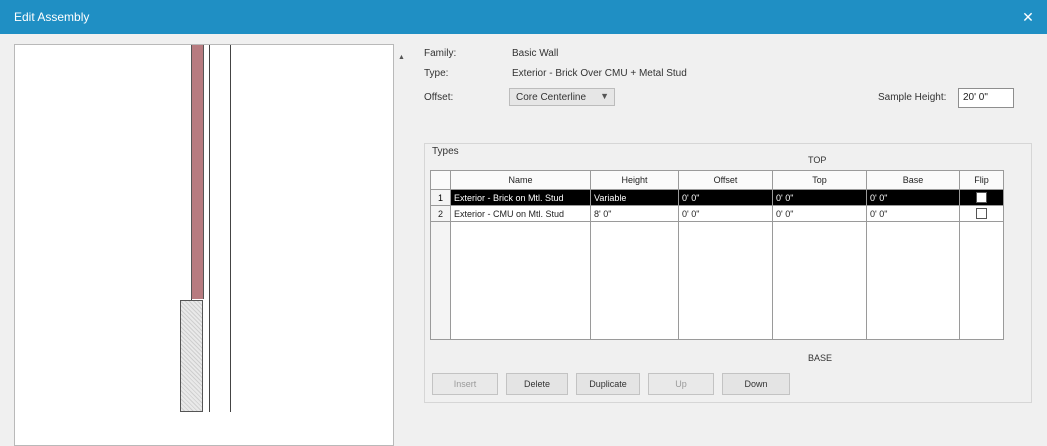  Describe the element at coordinates (608, 384) in the screenshot. I see `duplicate-button: Duplicate` at that location.